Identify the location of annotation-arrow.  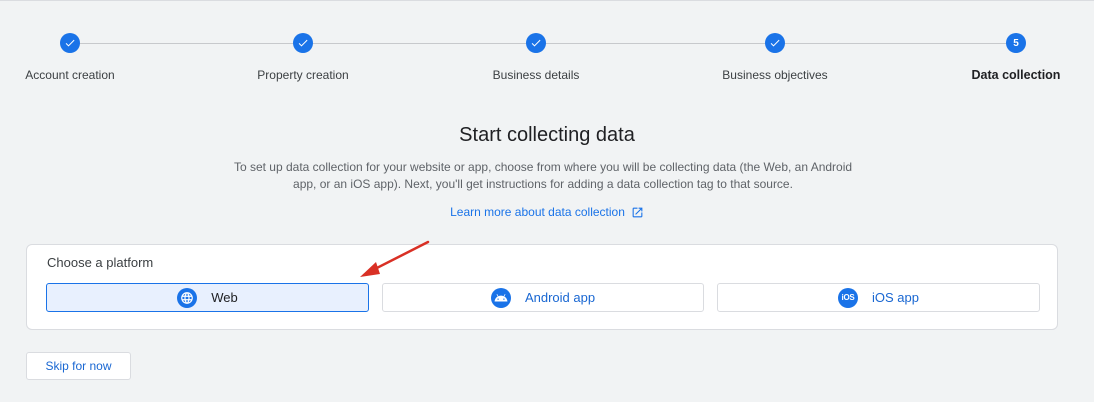
(395, 258).